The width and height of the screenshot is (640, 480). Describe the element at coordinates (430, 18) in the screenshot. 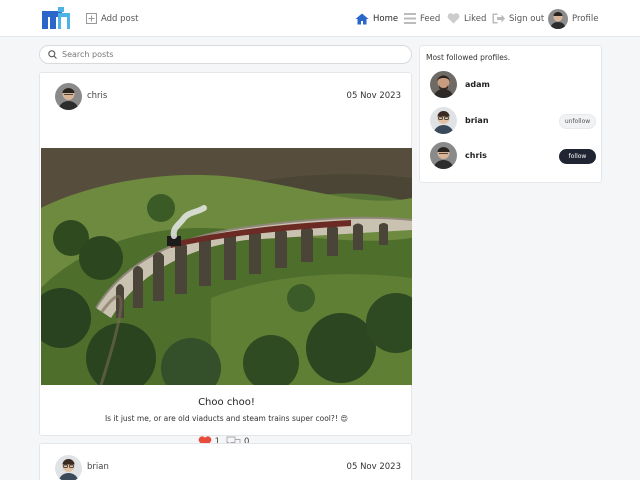

I see `nav-feed-label: Feed` at that location.